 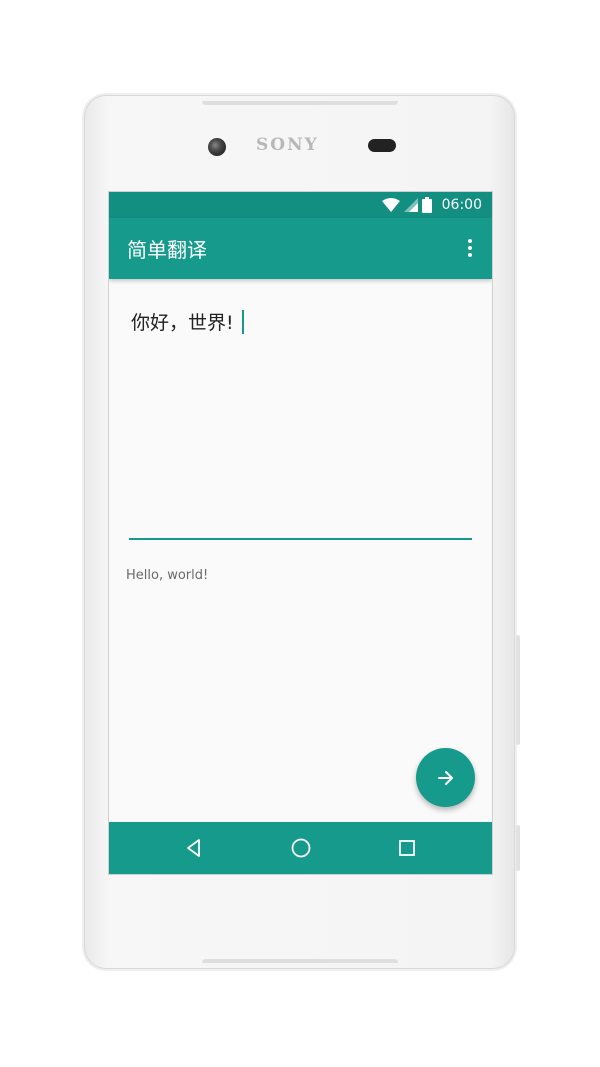 What do you see at coordinates (300, 961) in the screenshot?
I see `device-bottom-edge` at bounding box center [300, 961].